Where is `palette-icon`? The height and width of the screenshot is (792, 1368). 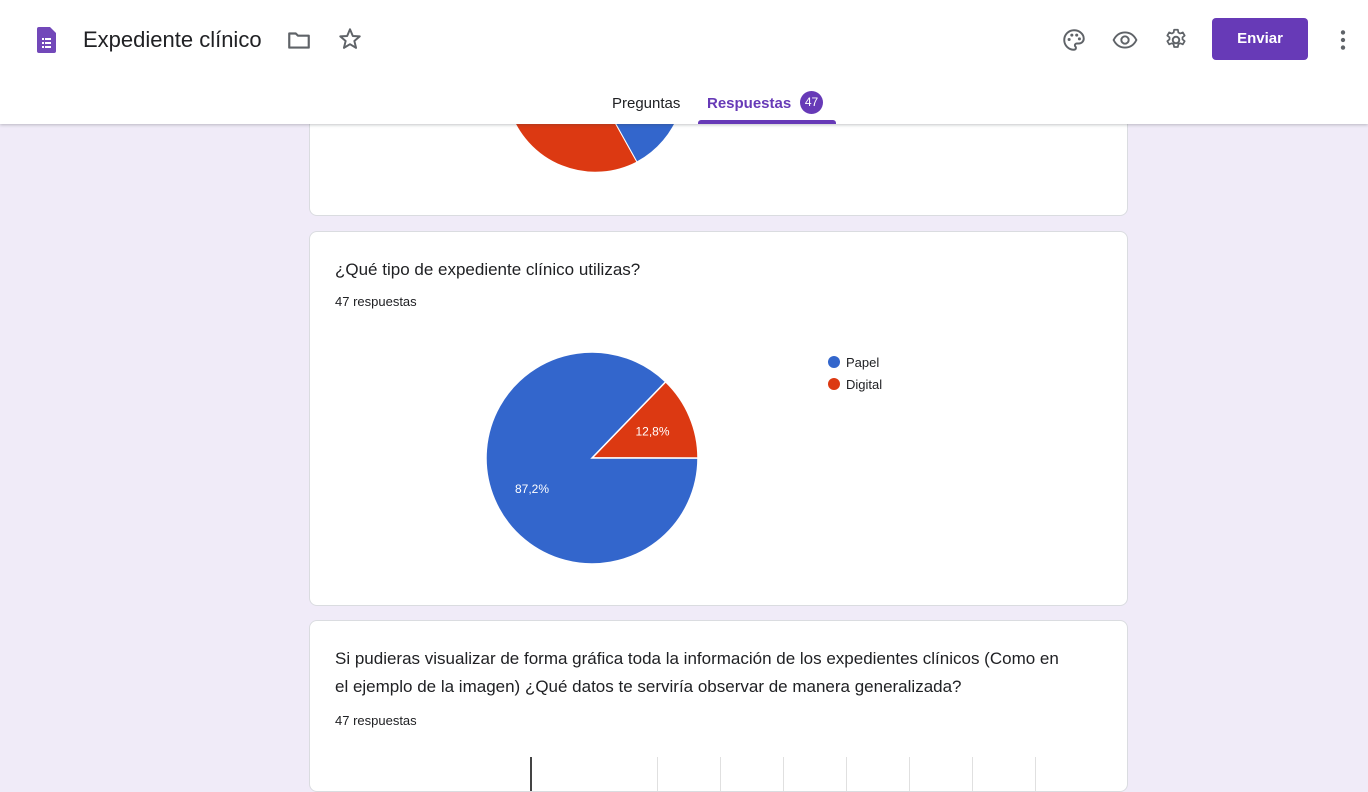
palette-icon is located at coordinates (1074, 40).